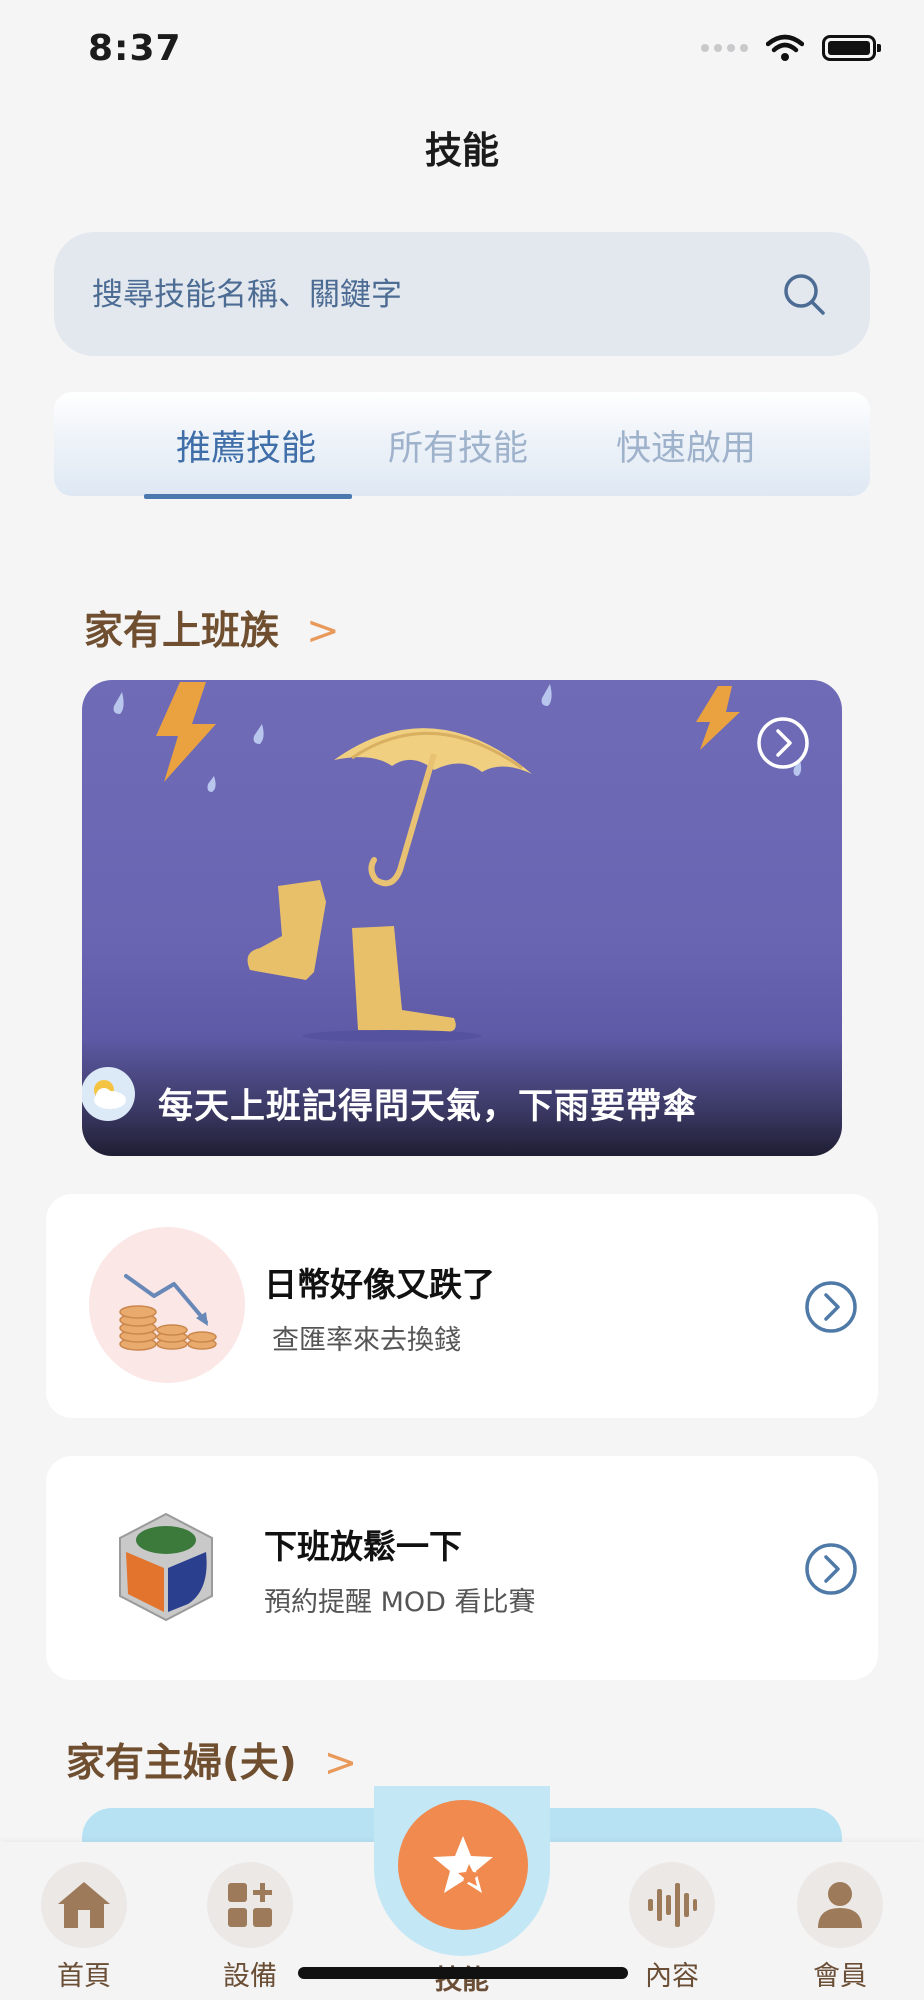 This screenshot has width=924, height=2000. I want to click on status-time: 8:37, so click(135, 48).